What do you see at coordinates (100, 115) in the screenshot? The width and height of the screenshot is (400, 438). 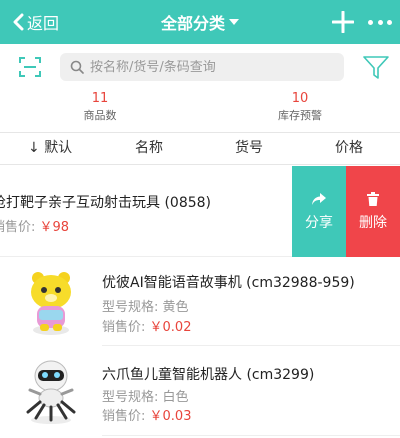 I see `stat-label: 商品数` at bounding box center [100, 115].